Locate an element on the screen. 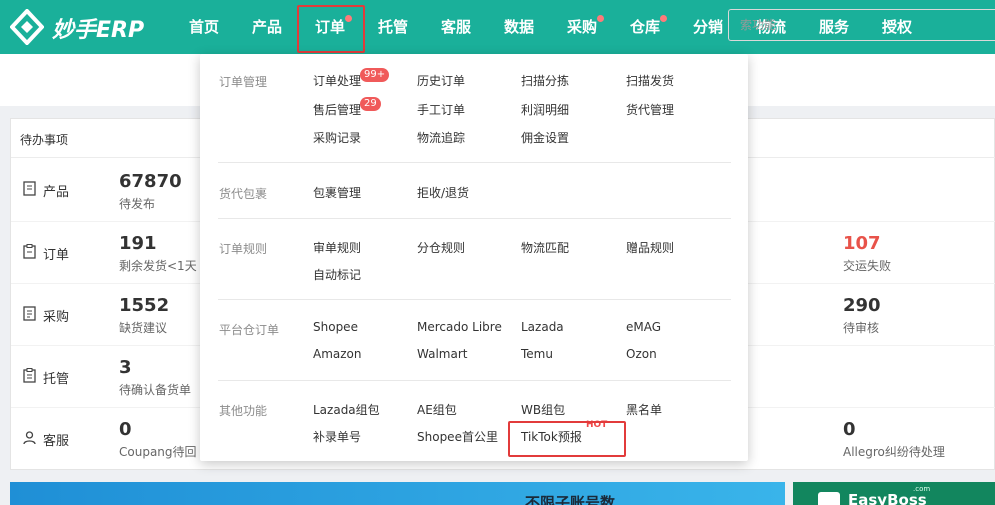 The width and height of the screenshot is (995, 505). menu-order-history: 历史订单 is located at coordinates (441, 80).